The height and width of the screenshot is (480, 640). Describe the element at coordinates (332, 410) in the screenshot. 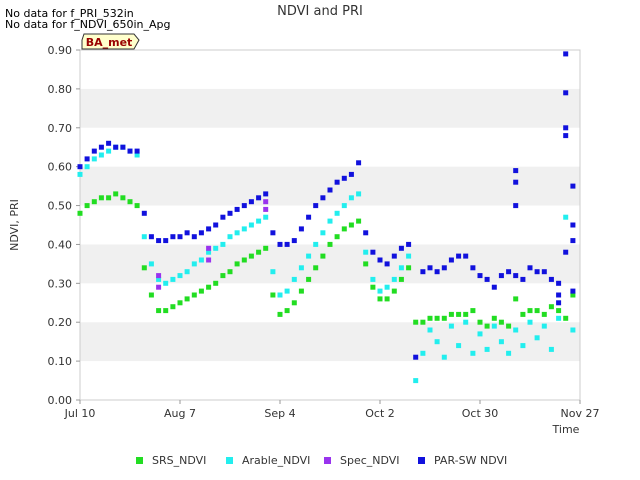

I see `x-axis-ticks: Jul 10 Aug 7 Sep 4 Oct 2 Oct 30 Nov 27` at that location.